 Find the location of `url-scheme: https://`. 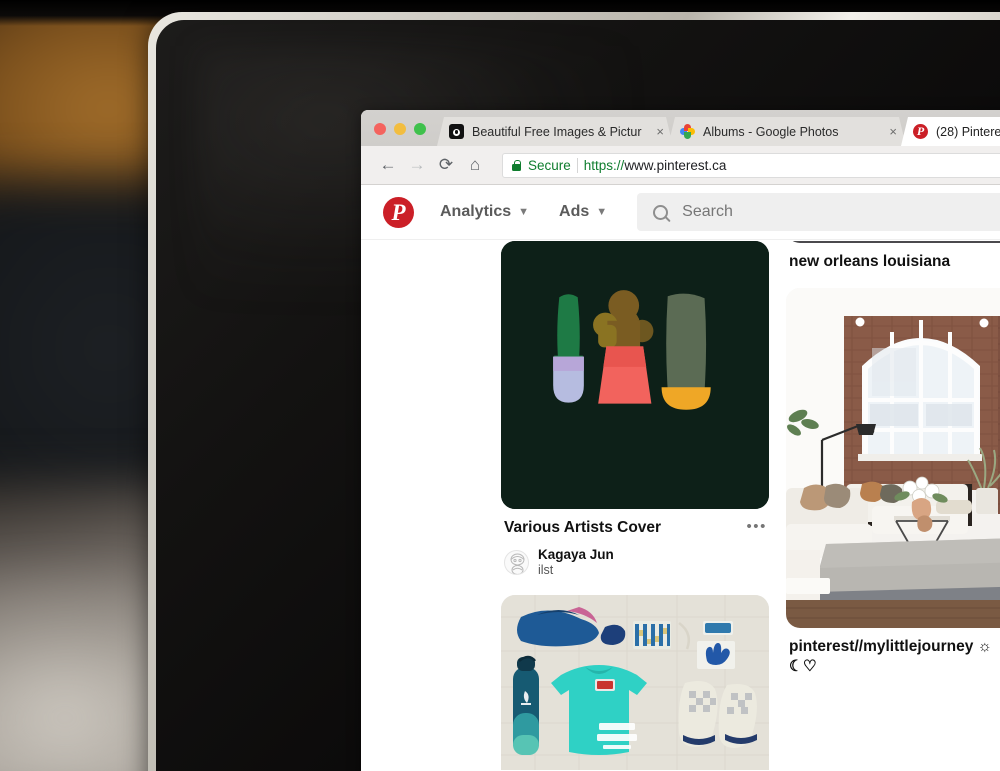

url-scheme: https:// is located at coordinates (604, 165).